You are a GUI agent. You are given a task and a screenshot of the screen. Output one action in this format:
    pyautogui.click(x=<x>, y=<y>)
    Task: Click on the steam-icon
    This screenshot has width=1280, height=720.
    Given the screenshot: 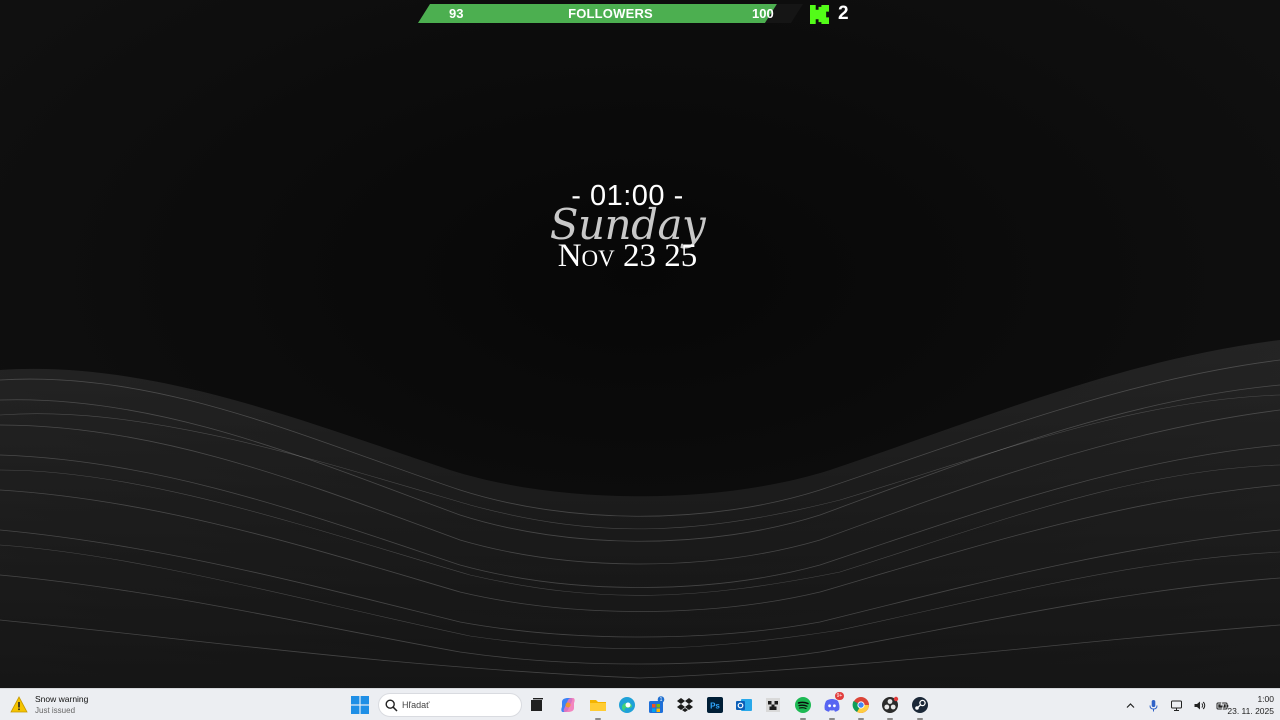 What is the action you would take?
    pyautogui.click(x=920, y=705)
    